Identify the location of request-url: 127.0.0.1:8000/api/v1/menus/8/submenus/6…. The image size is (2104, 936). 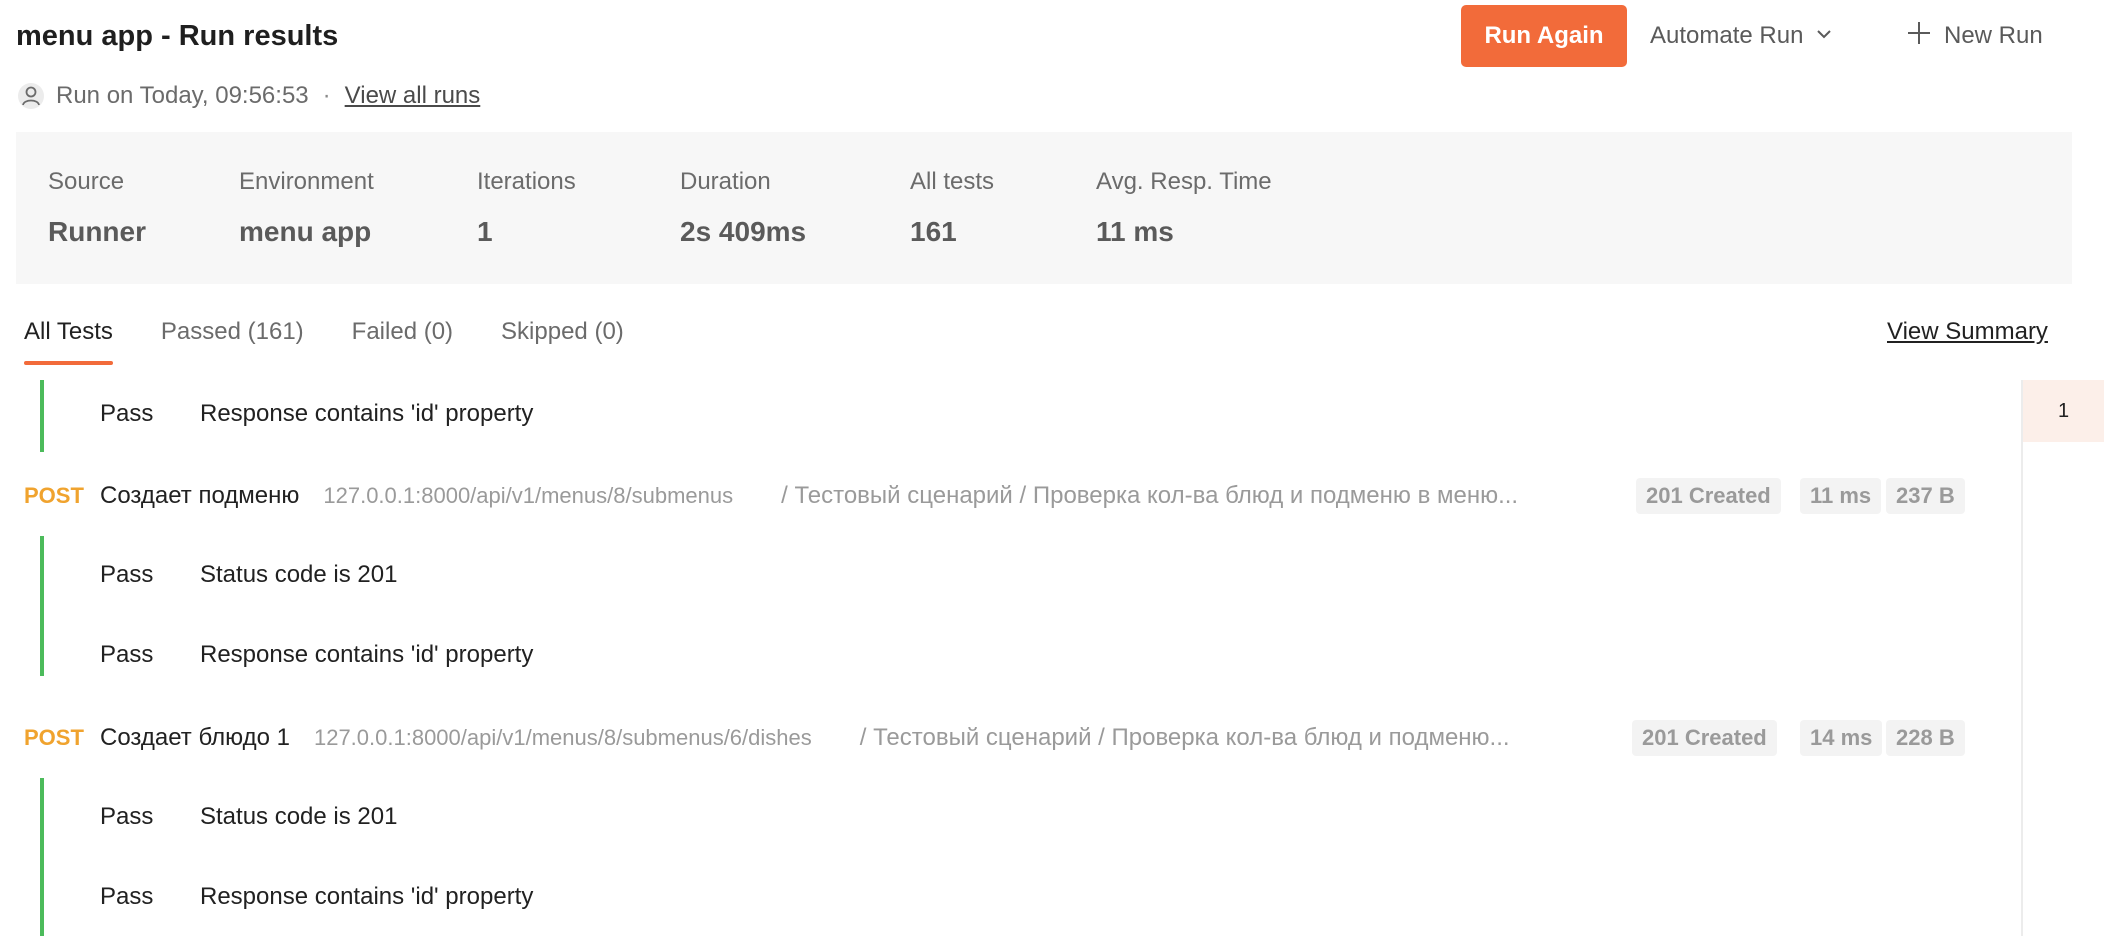
(562, 737).